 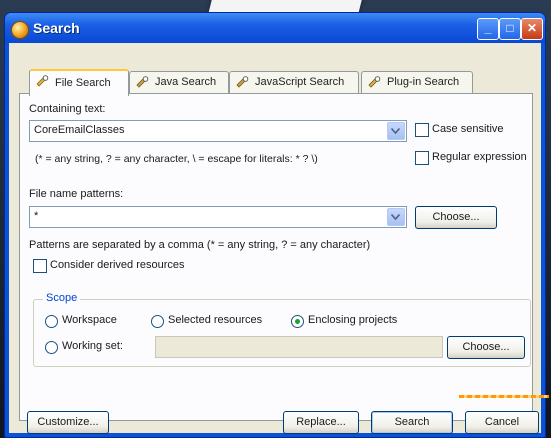 What do you see at coordinates (89, 320) in the screenshot?
I see `workspace-label: Workspace` at bounding box center [89, 320].